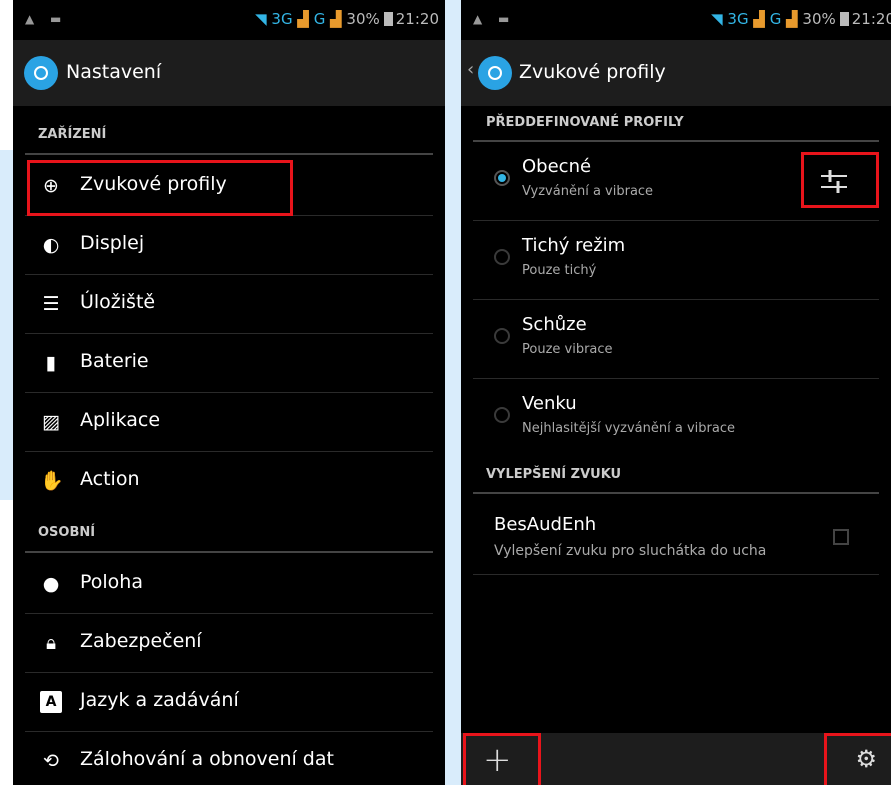  I want to click on page-title: Zvukové profily, so click(592, 72).